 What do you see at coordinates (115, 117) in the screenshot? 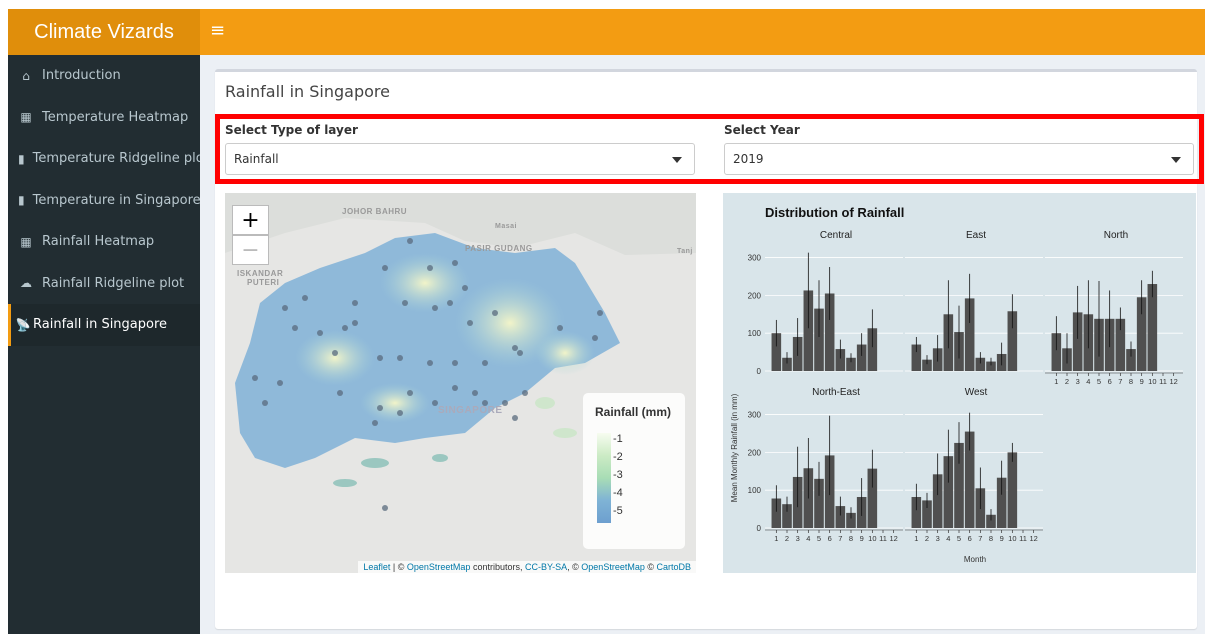
I see `sidebar-item-label: Temperature Heatmap` at bounding box center [115, 117].